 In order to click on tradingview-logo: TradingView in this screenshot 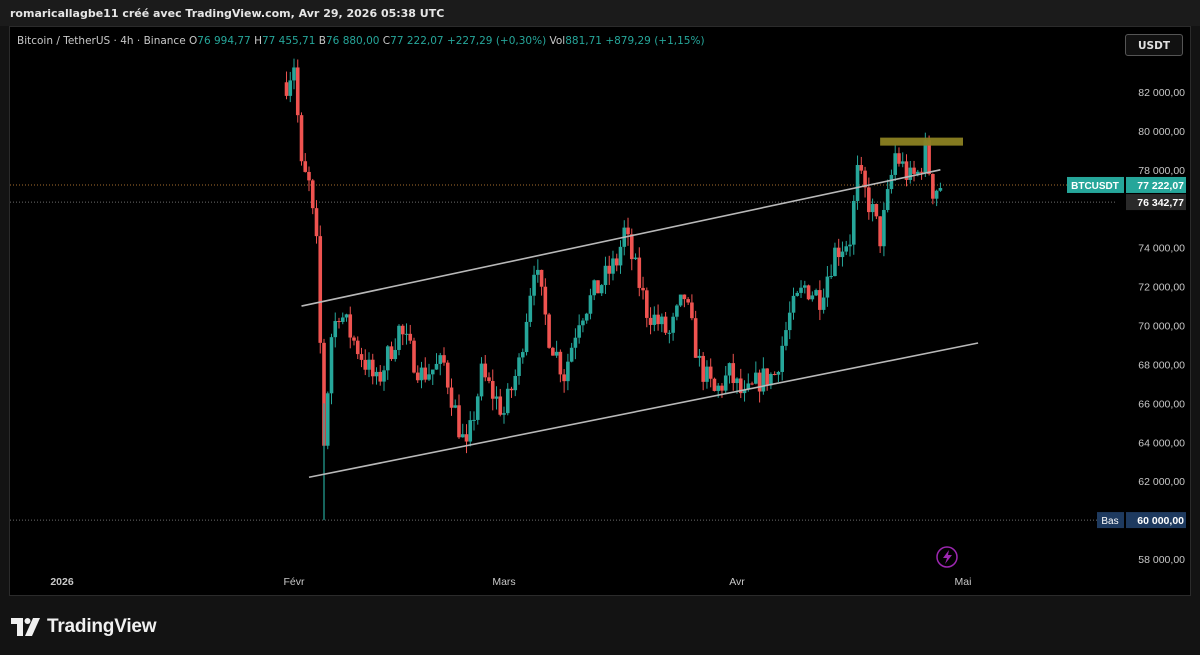, I will do `click(84, 627)`.